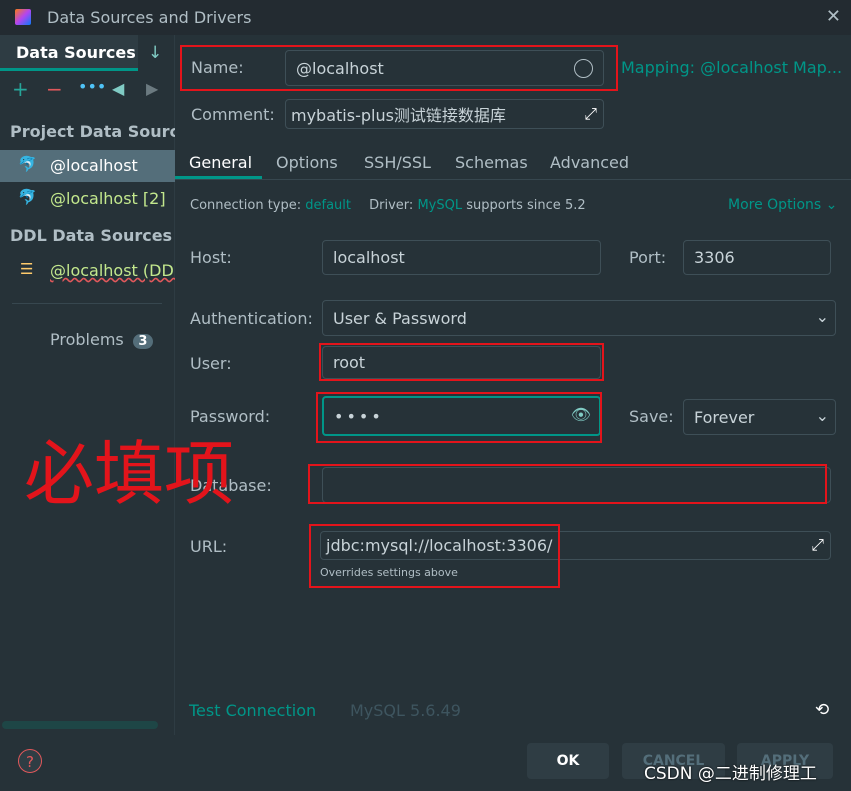 Image resolution: width=851 pixels, height=791 pixels. What do you see at coordinates (251, 318) in the screenshot?
I see `authentication-label: Authentication:` at bounding box center [251, 318].